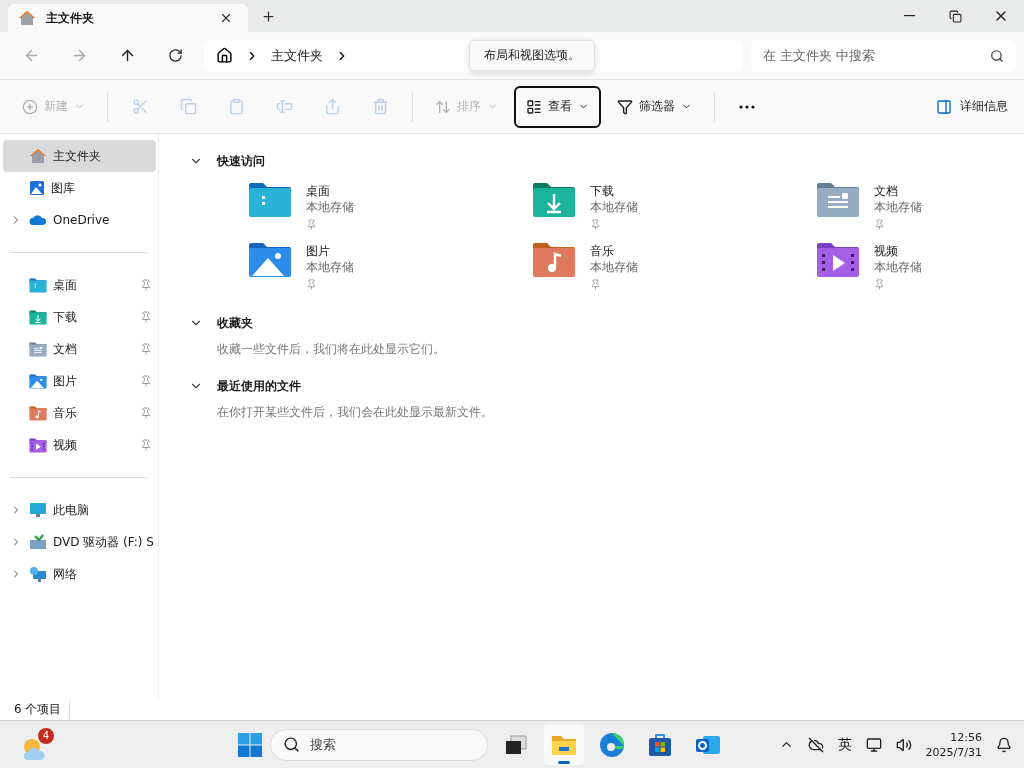 The image size is (1024, 768). I want to click on sidebar-item: 桌面, so click(79, 285).